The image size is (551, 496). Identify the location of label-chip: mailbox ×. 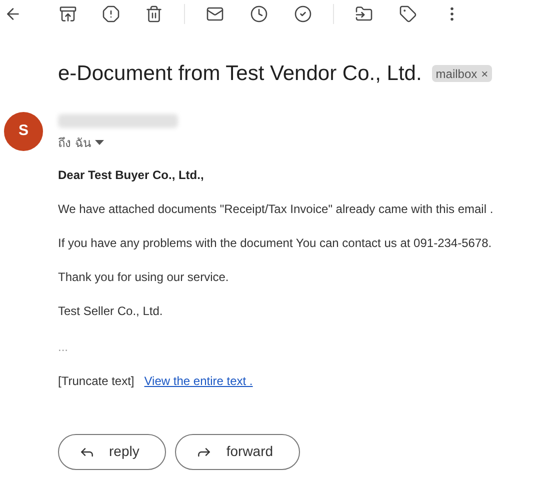
(462, 73).